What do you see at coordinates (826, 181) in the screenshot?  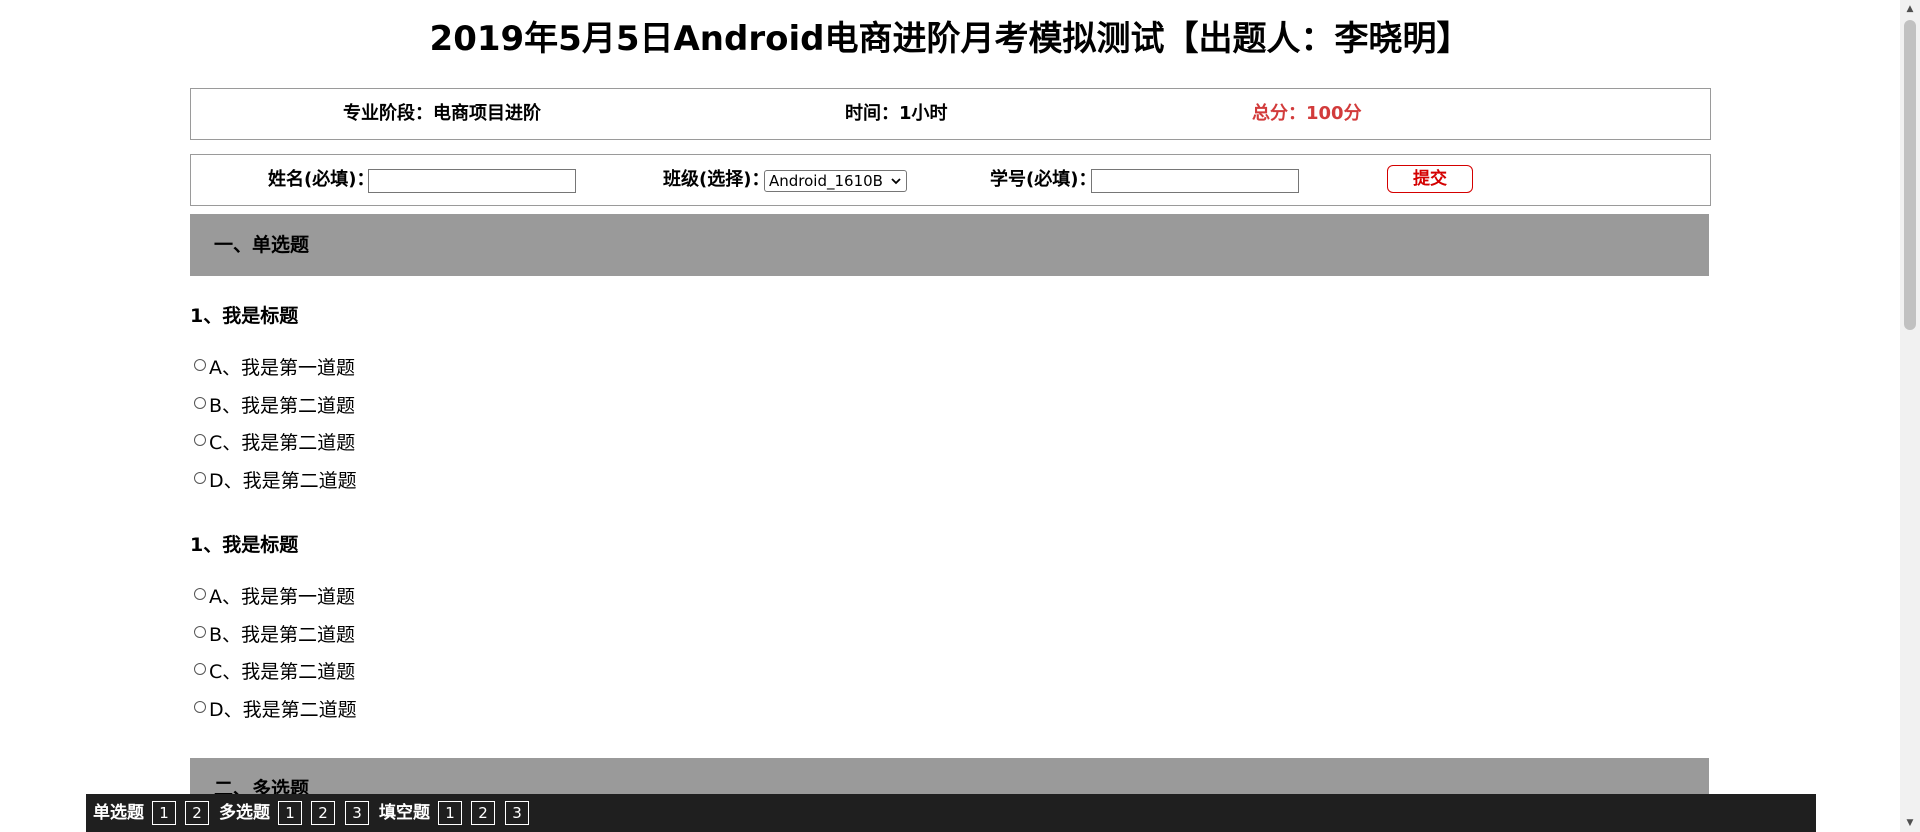 I see `class-select-value: Android_1610B` at bounding box center [826, 181].